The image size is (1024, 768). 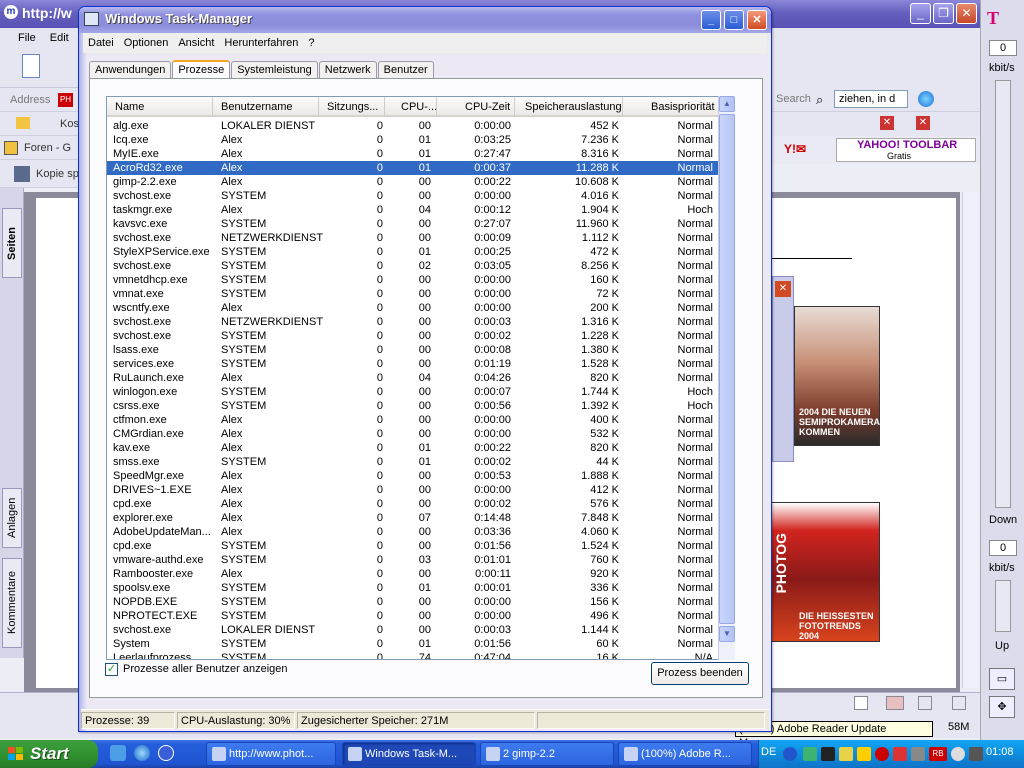 I want to click on process-row: svchost.exe SYSTEM 0 02 0:03:05 8.256 K Normal, so click(x=413, y=266).